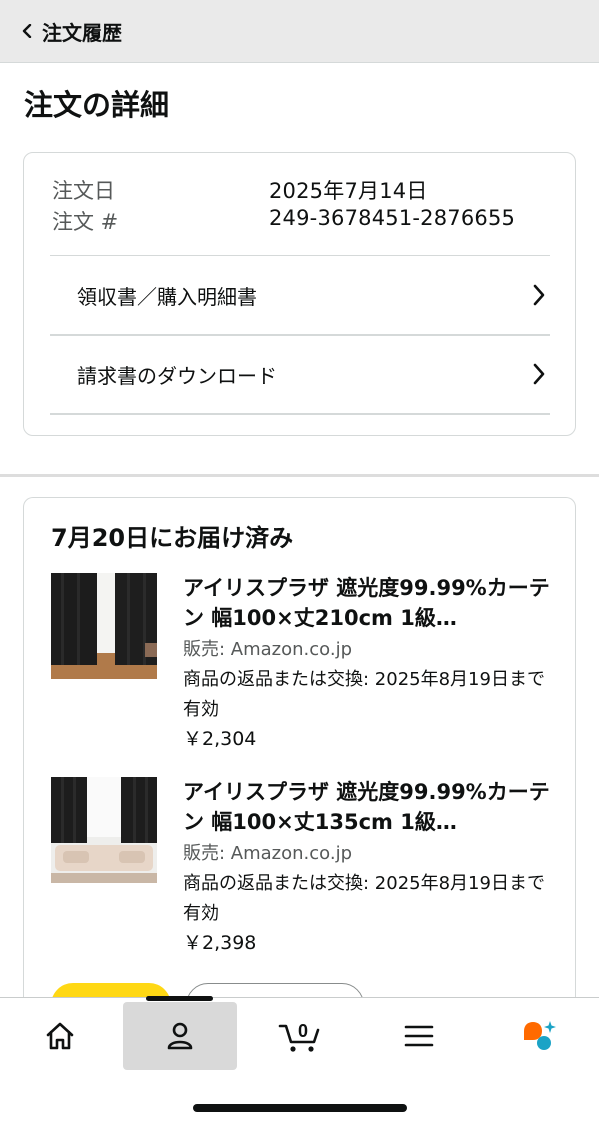  What do you see at coordinates (303, 1031) in the screenshot?
I see `cart-count: 0` at bounding box center [303, 1031].